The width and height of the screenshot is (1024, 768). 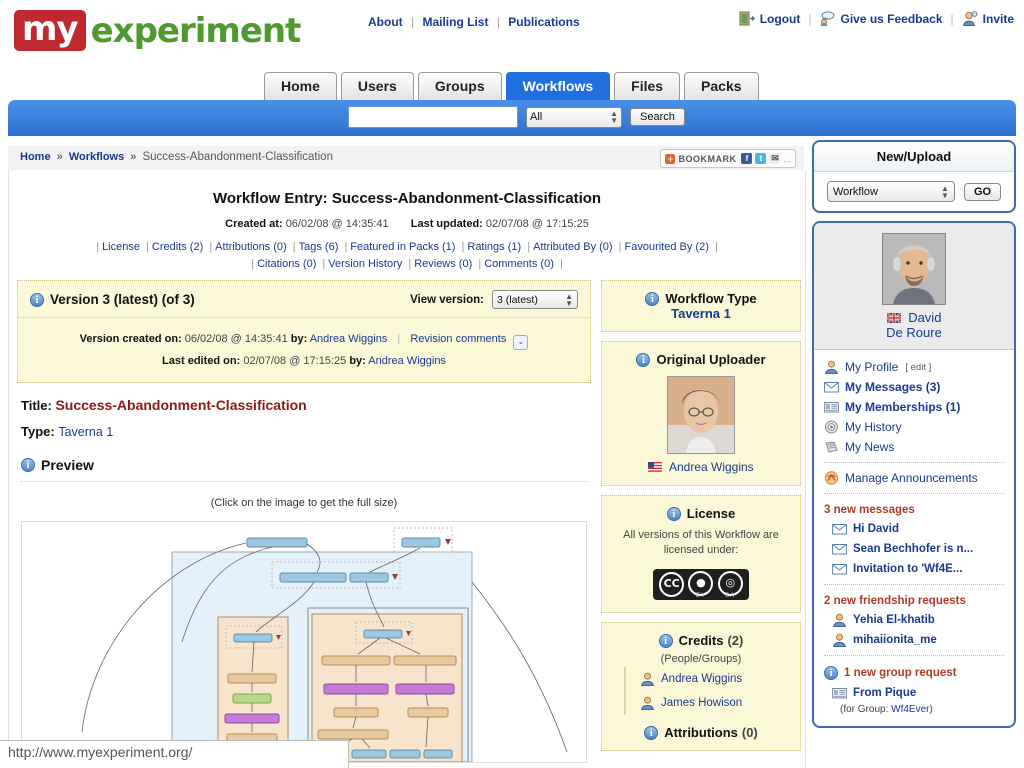 I want to click on menu-item-my-messages: My Messages (3), so click(x=914, y=387).